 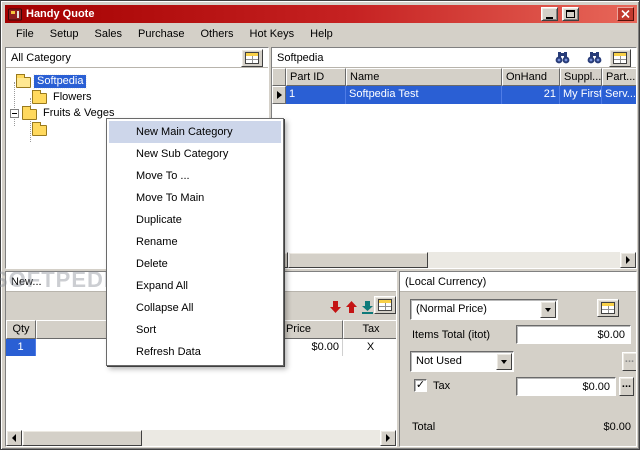 I want to click on menu-item-sales: Sales, so click(x=108, y=34).